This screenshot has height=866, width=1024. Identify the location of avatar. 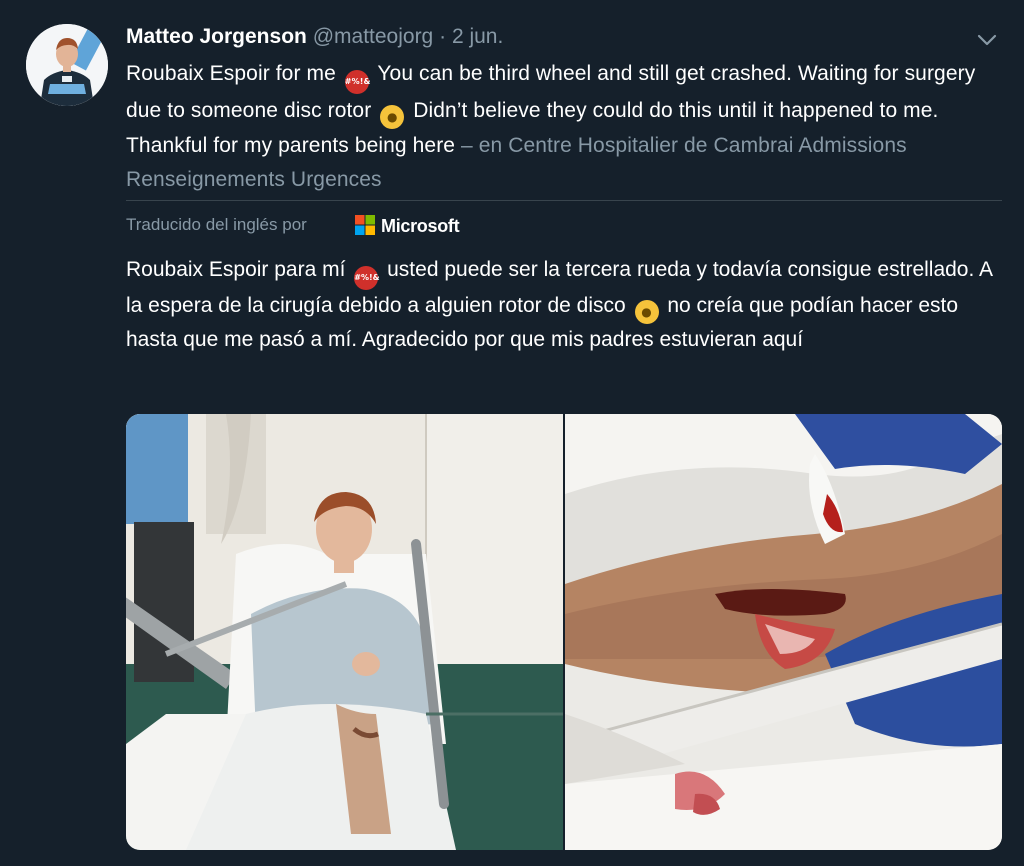
(67, 65).